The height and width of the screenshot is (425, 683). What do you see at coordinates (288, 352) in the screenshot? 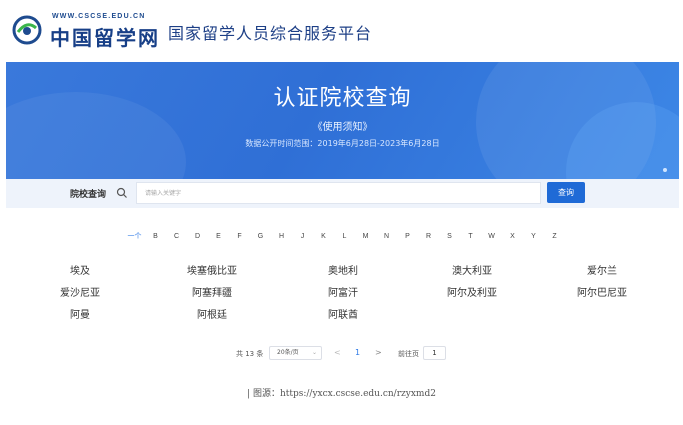
I see `page-size-value: 20条/页` at bounding box center [288, 352].